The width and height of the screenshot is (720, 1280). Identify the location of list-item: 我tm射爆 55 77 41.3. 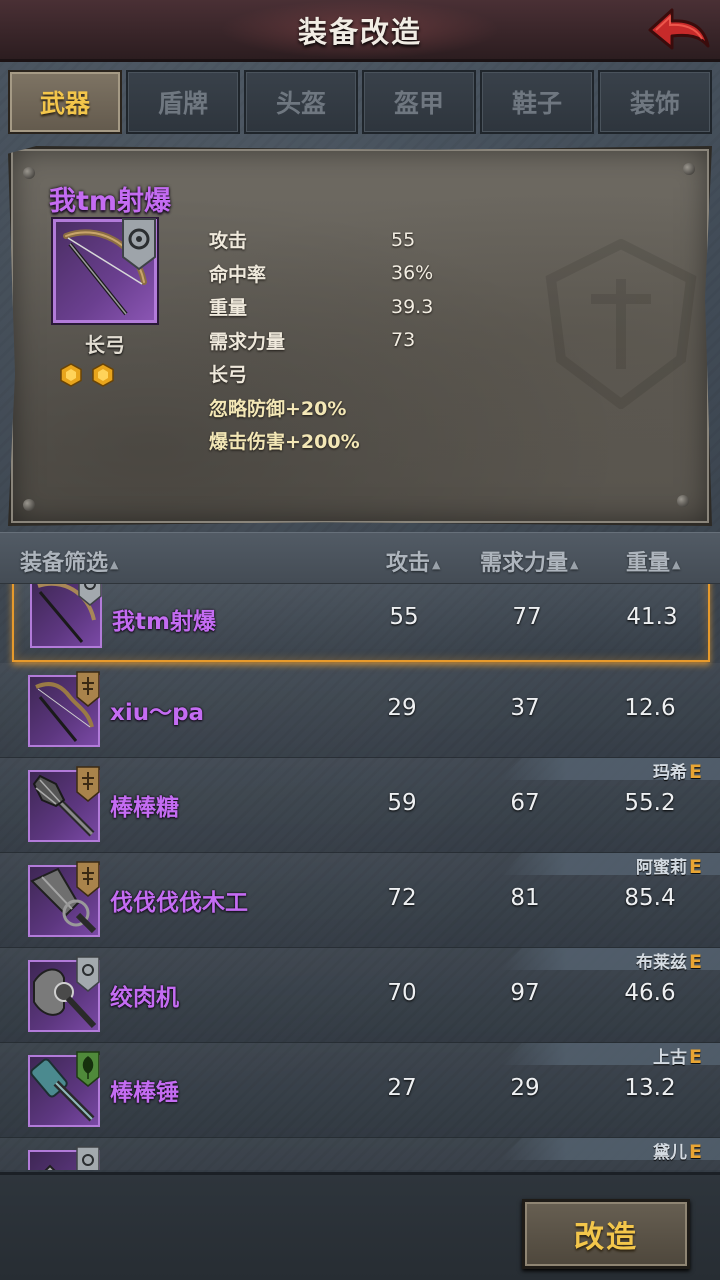
(361, 623).